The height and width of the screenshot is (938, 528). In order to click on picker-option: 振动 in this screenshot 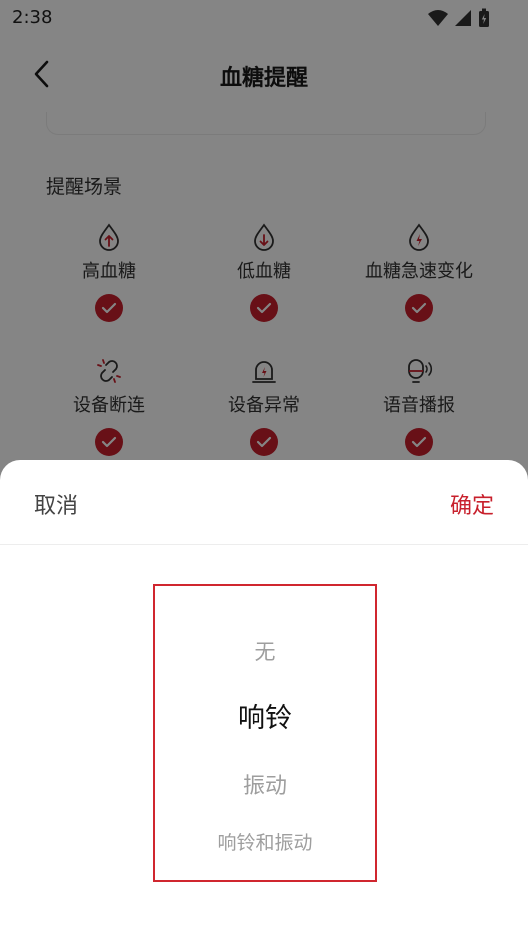, I will do `click(265, 784)`.